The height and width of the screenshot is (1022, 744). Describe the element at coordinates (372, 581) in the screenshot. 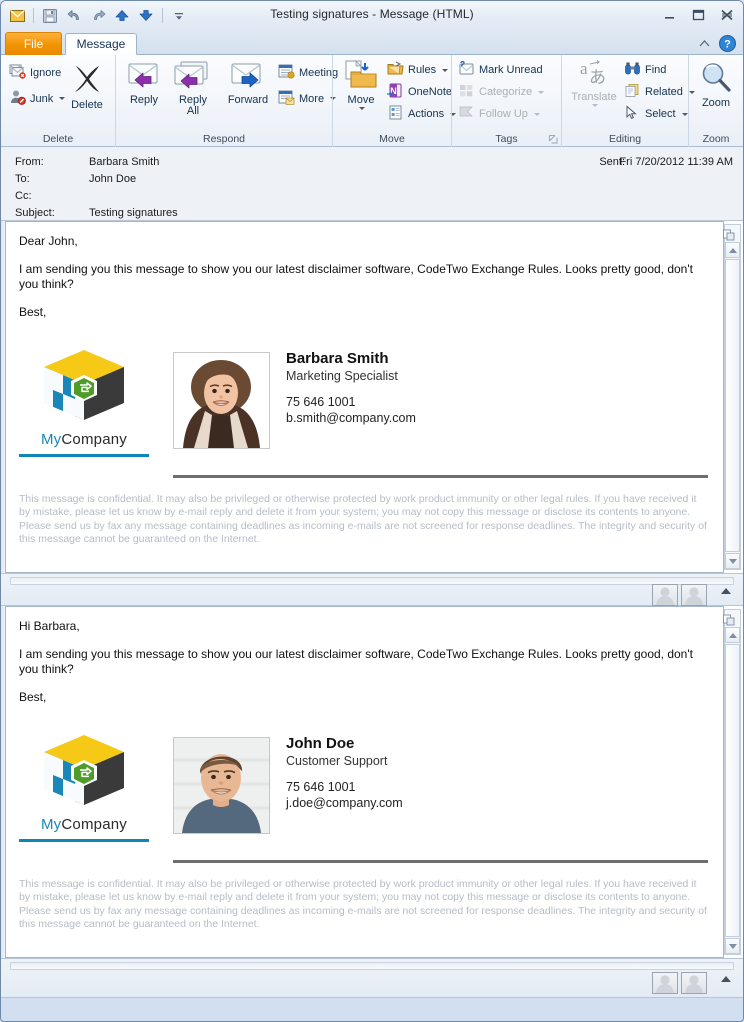

I see `people-pane-splitter` at that location.